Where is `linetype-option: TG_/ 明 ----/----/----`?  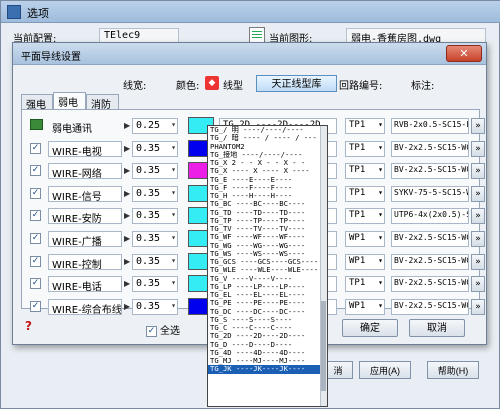
linetype-option: TG_/ 明 ----/----/---- is located at coordinates (267, 130).